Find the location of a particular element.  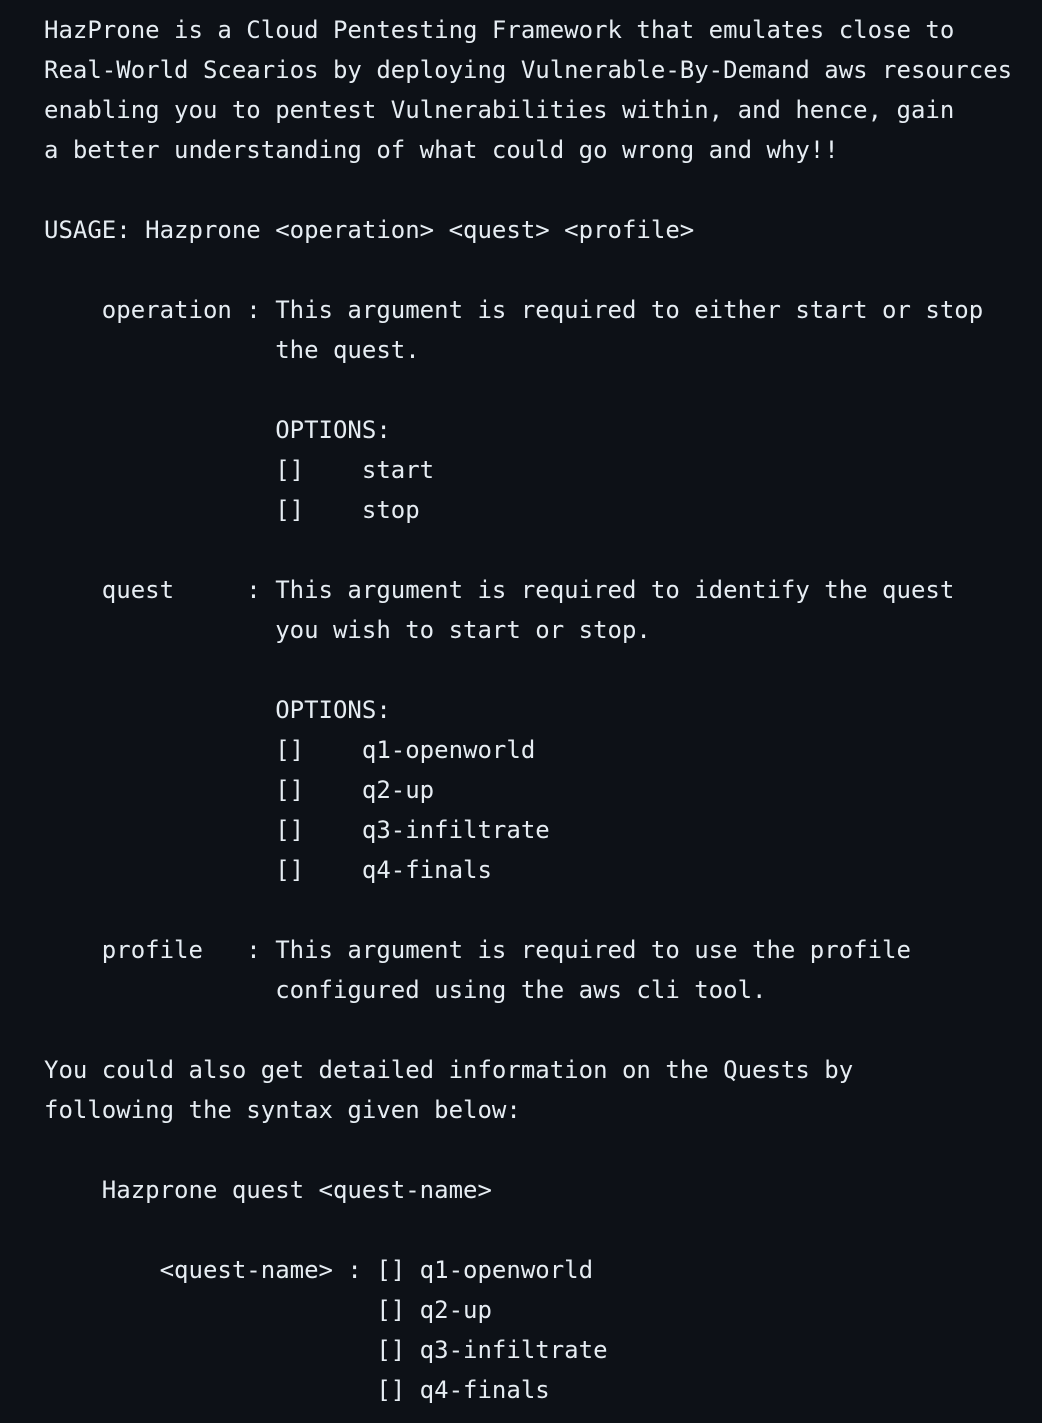

operation-options-label: OPTIONS: is located at coordinates (217, 430).